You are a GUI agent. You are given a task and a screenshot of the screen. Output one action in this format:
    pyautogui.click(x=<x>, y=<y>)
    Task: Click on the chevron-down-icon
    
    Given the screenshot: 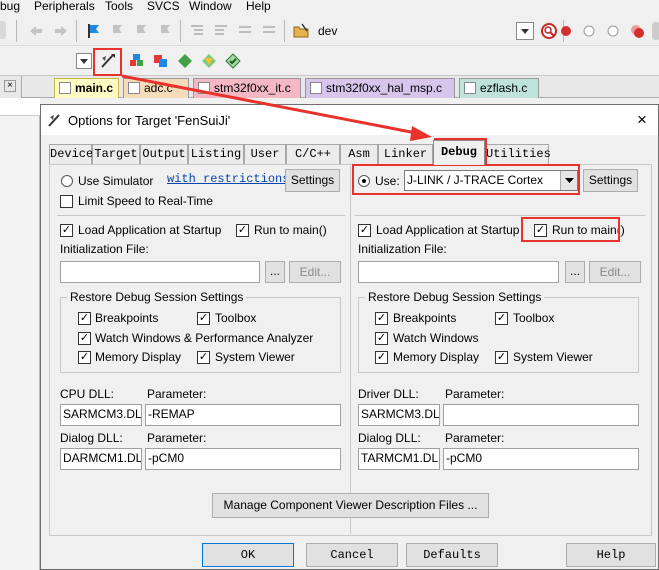 What is the action you would take?
    pyautogui.click(x=568, y=180)
    